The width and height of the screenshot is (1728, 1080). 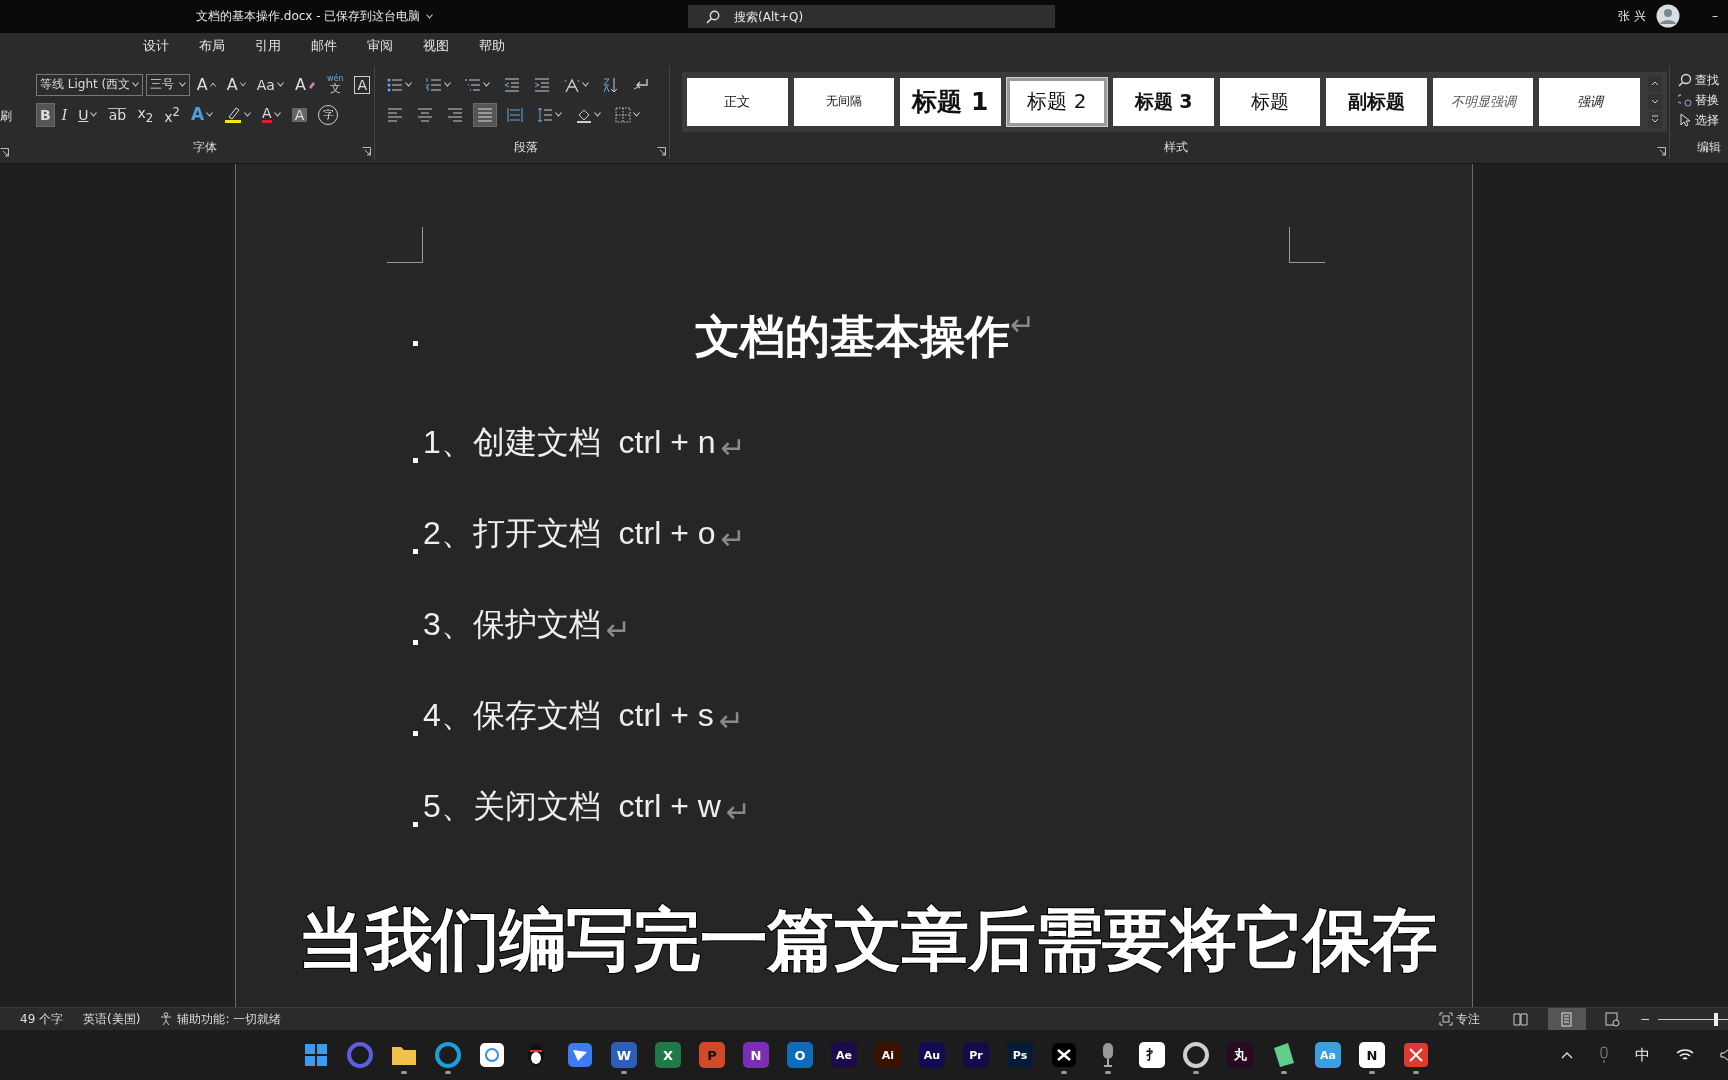 I want to click on style-option: 标题 3, so click(x=1163, y=101).